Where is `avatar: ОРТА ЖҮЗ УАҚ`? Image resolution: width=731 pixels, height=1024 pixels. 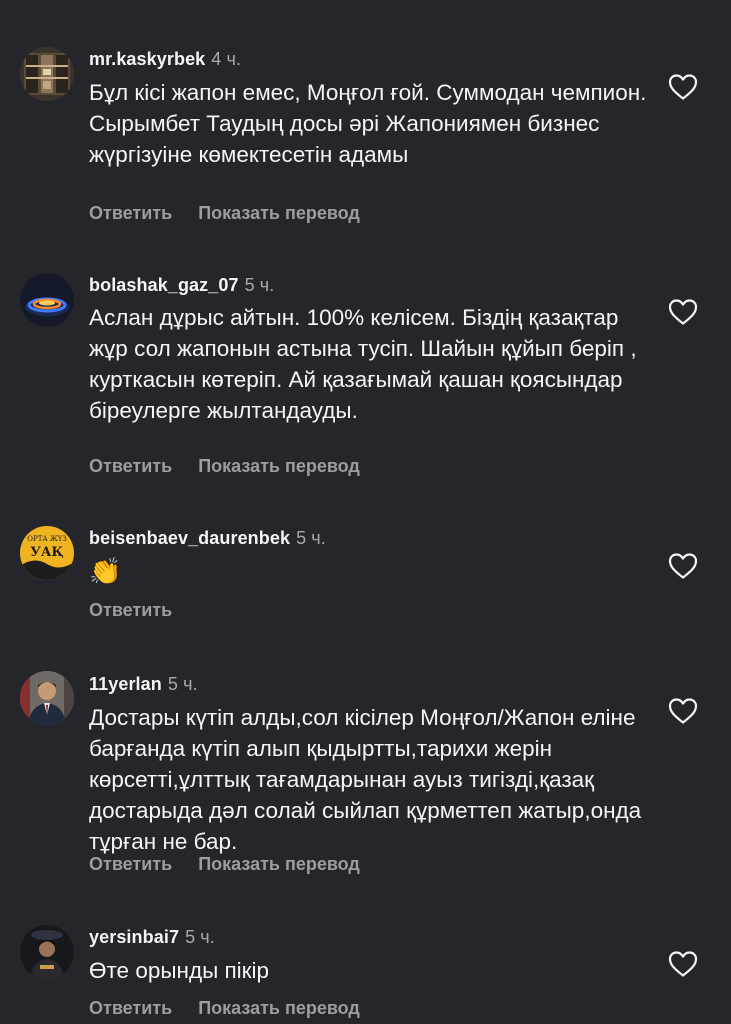 avatar: ОРТА ЖҮЗ УАҚ is located at coordinates (47, 553).